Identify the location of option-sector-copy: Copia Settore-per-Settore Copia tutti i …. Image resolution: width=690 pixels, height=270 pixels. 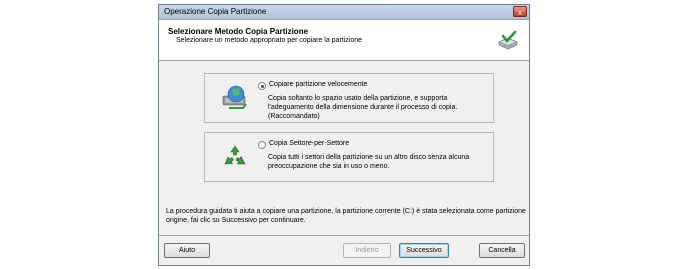
(349, 157).